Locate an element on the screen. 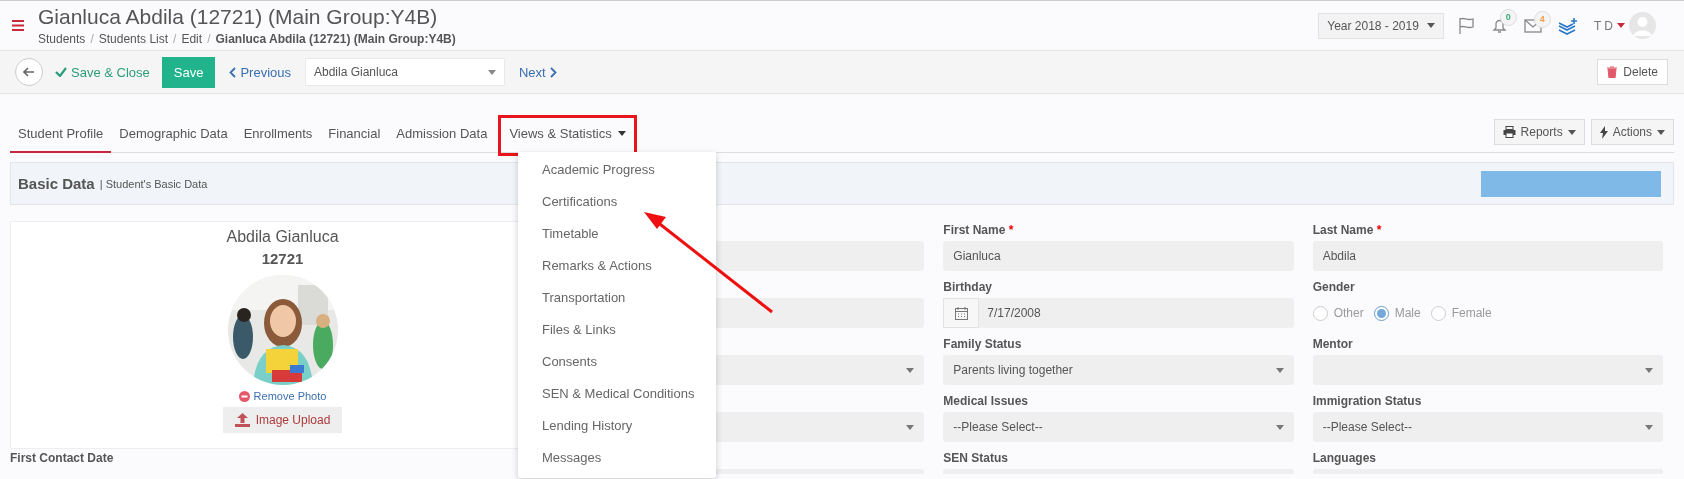  layers-icon is located at coordinates (1567, 25).